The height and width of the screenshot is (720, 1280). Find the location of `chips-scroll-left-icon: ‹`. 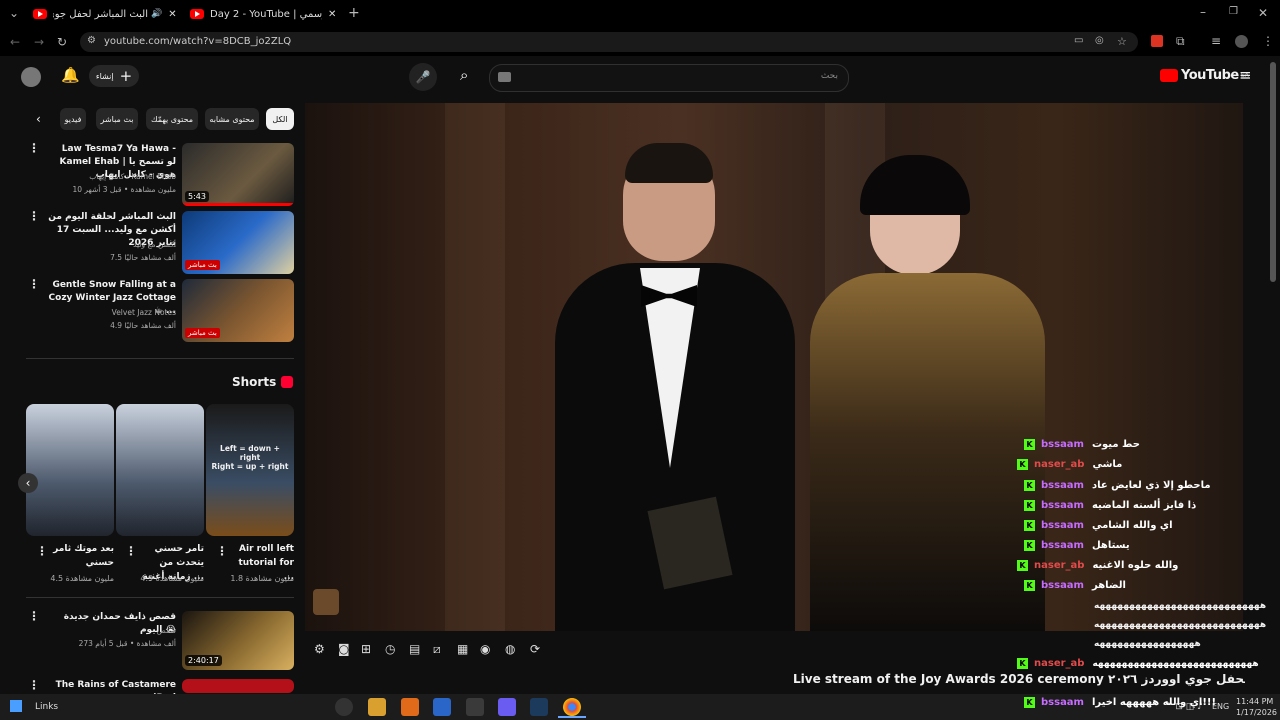

chips-scroll-left-icon: ‹ is located at coordinates (38, 119).